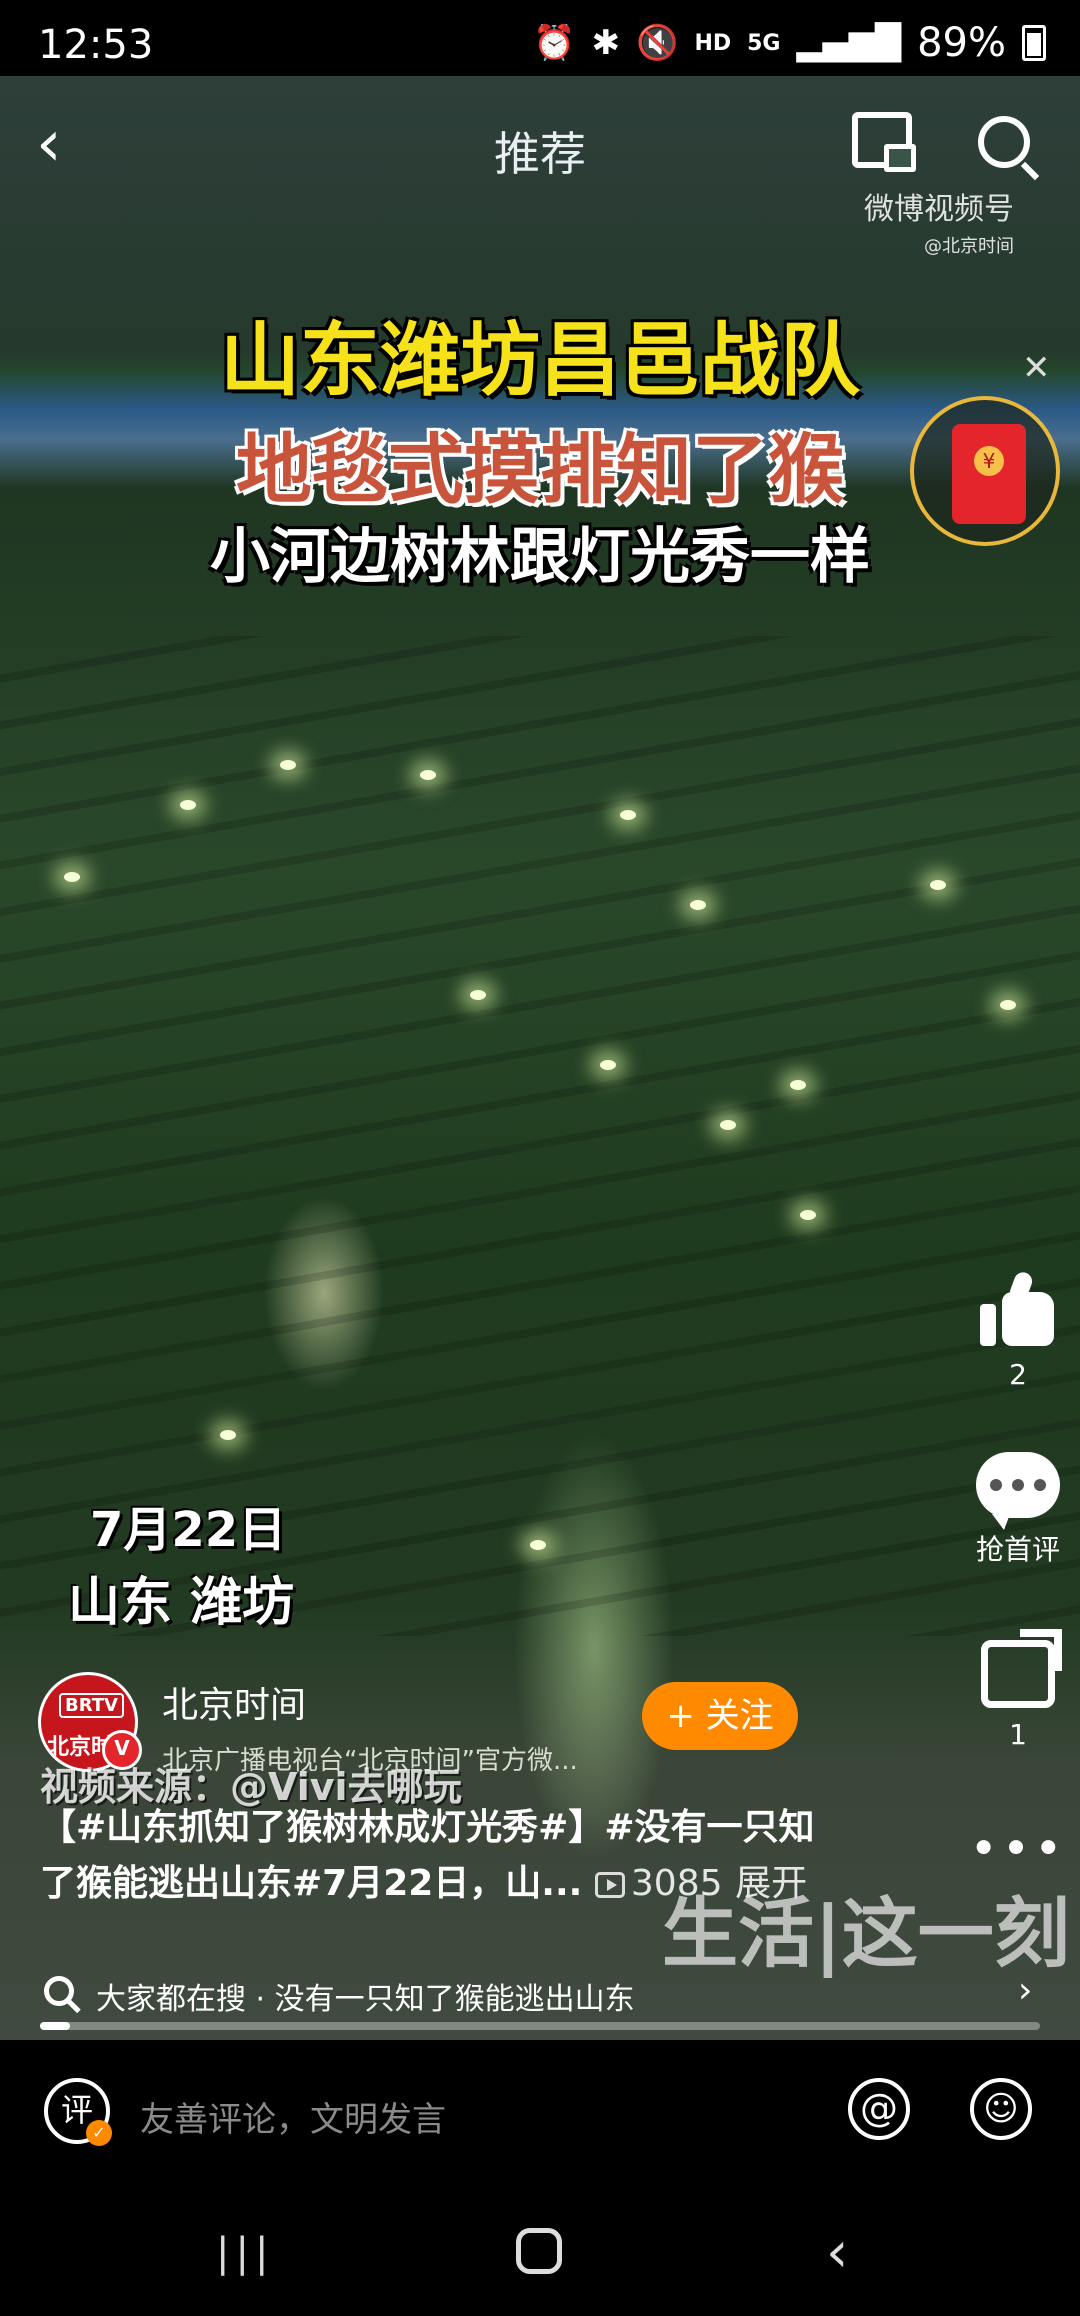  Describe the element at coordinates (720, 1716) in the screenshot. I see `follow-button: + 关注` at that location.